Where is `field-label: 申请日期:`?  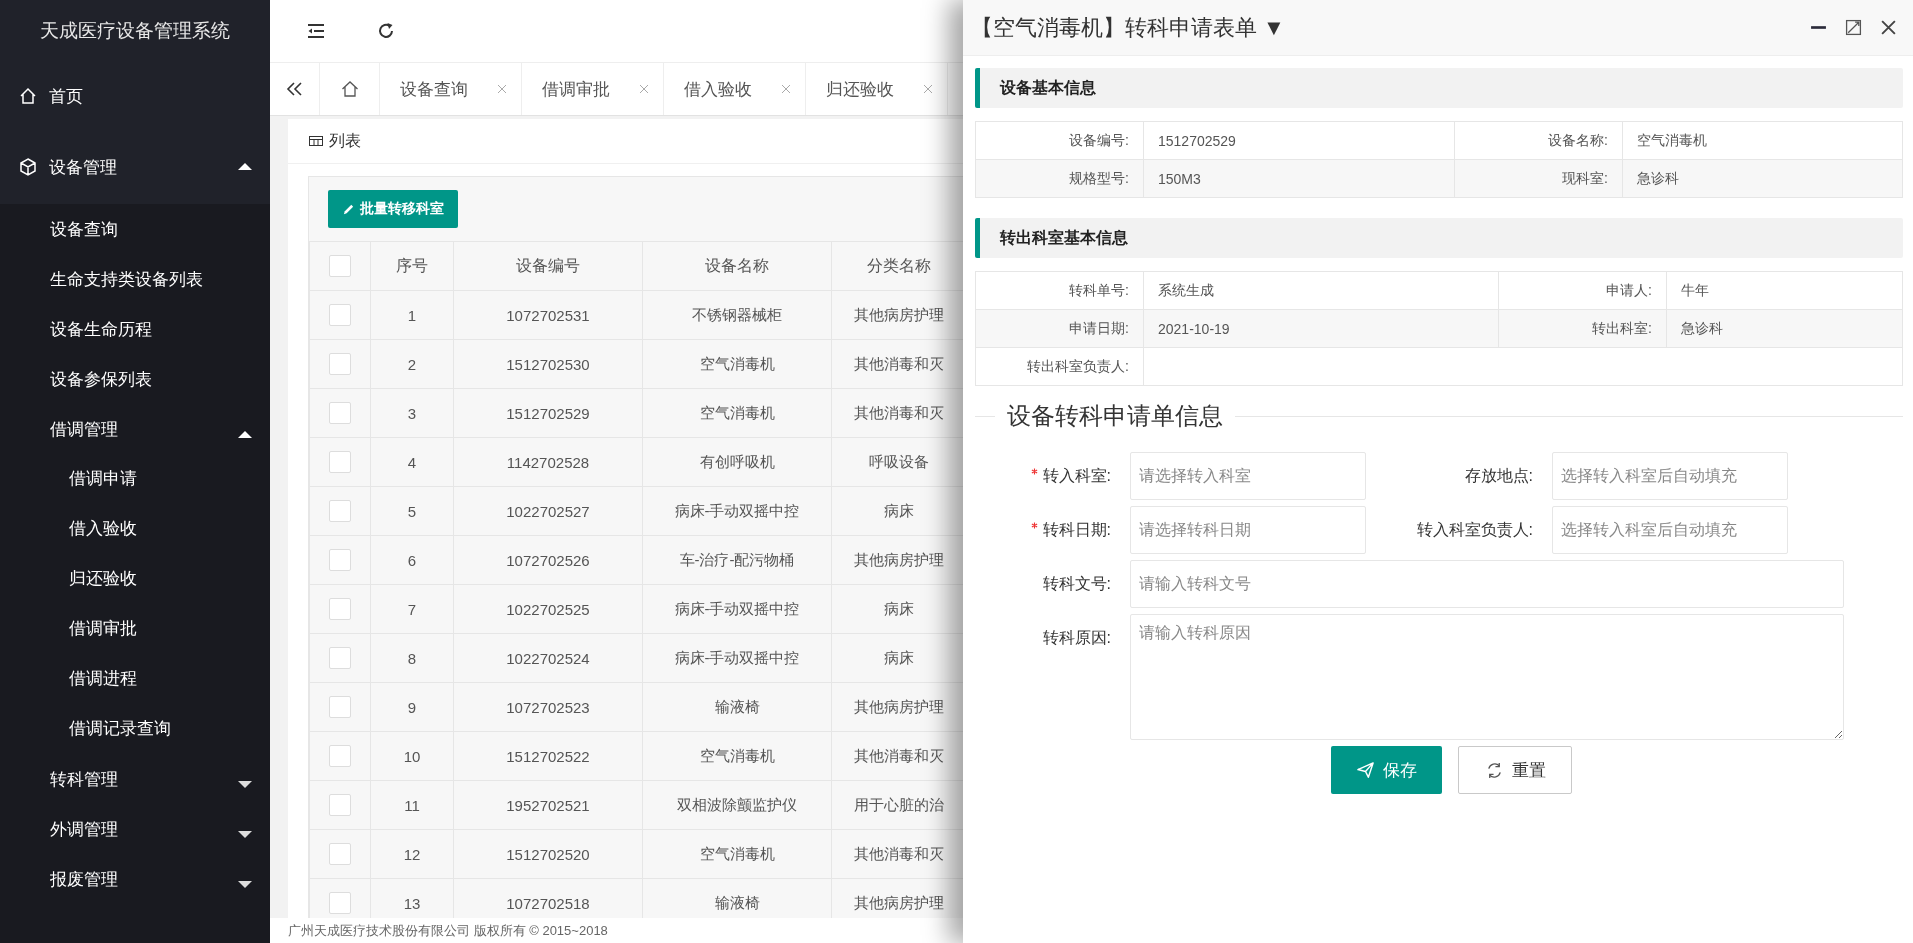 field-label: 申请日期: is located at coordinates (1059, 328).